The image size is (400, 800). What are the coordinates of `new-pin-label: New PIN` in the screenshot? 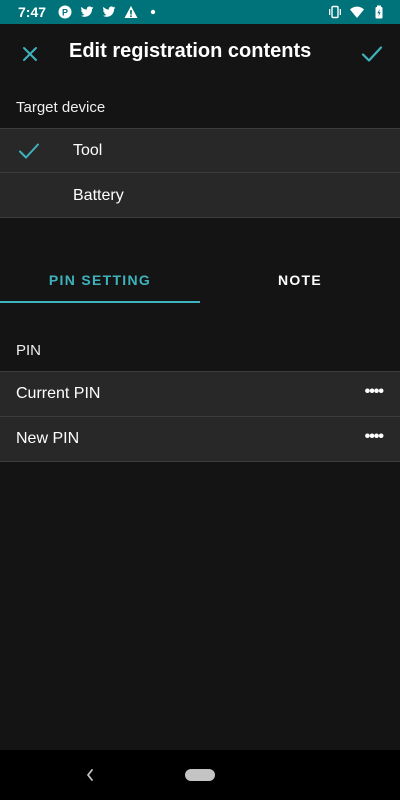 It's located at (48, 438).